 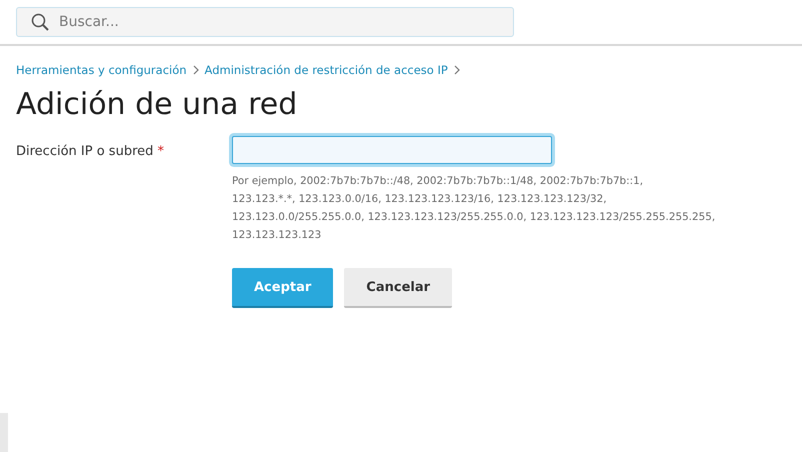 What do you see at coordinates (91, 152) in the screenshot?
I see `field-label: Dirección IP o subred *` at bounding box center [91, 152].